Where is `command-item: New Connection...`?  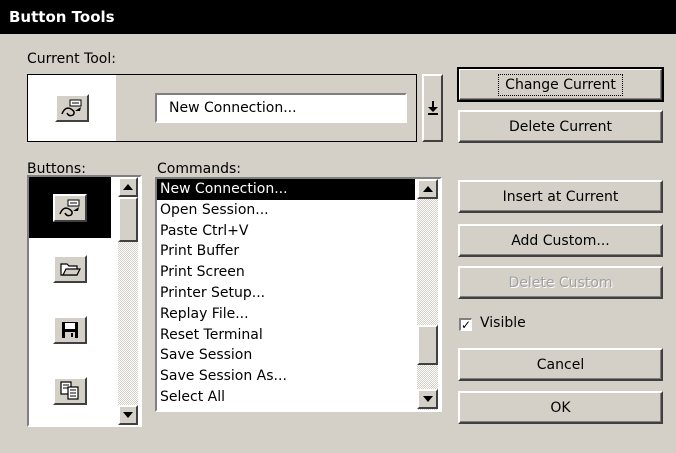 command-item: New Connection... is located at coordinates (286, 189).